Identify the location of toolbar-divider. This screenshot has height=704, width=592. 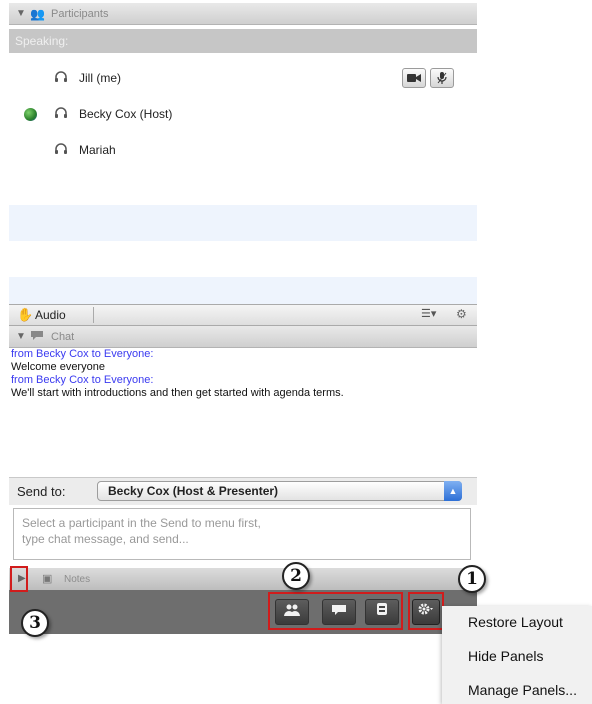
(93, 315).